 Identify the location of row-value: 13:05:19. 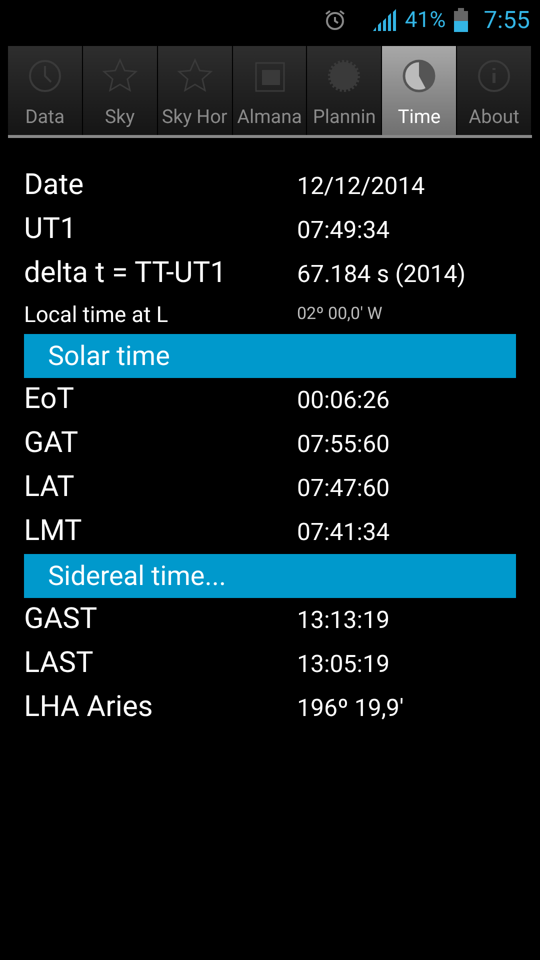
(343, 664).